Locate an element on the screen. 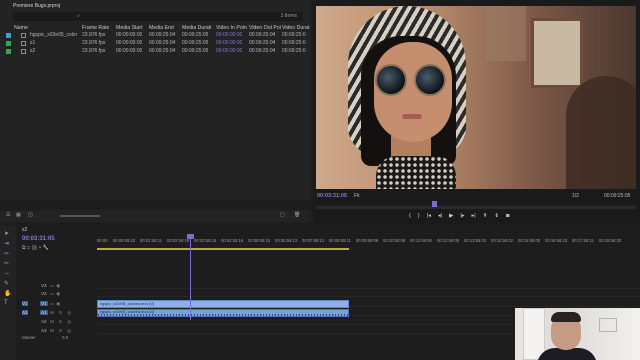 The width and height of the screenshot is (640, 360). trash-icon: 🗑 is located at coordinates (297, 215).